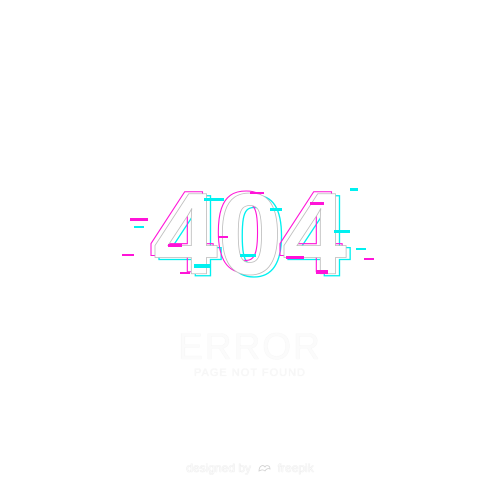 The image size is (500, 500). I want to click on error-headline: ERROR, so click(250, 346).